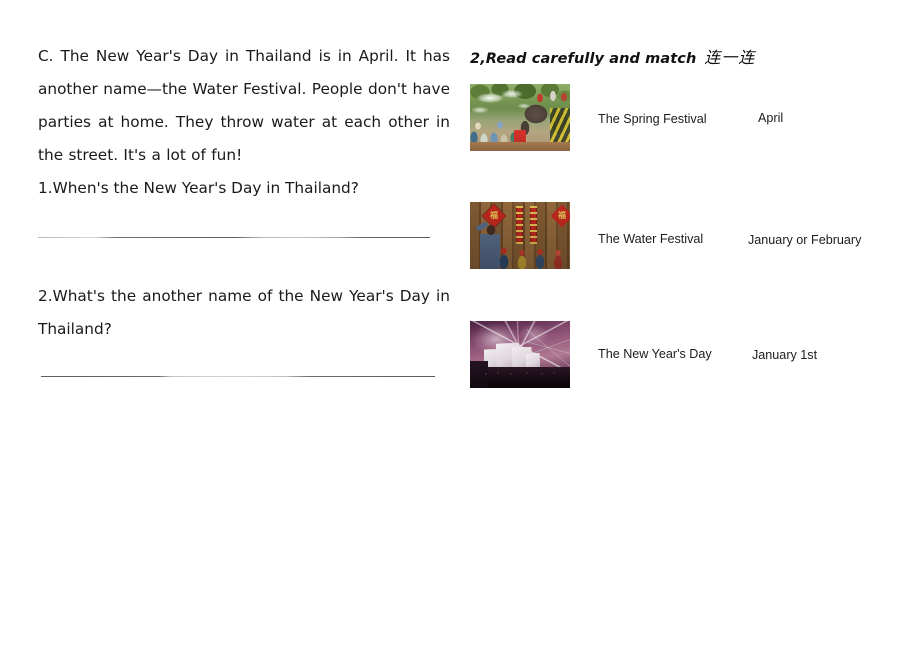  I want to click on spring-festival-photo: 福 福, so click(520, 235).